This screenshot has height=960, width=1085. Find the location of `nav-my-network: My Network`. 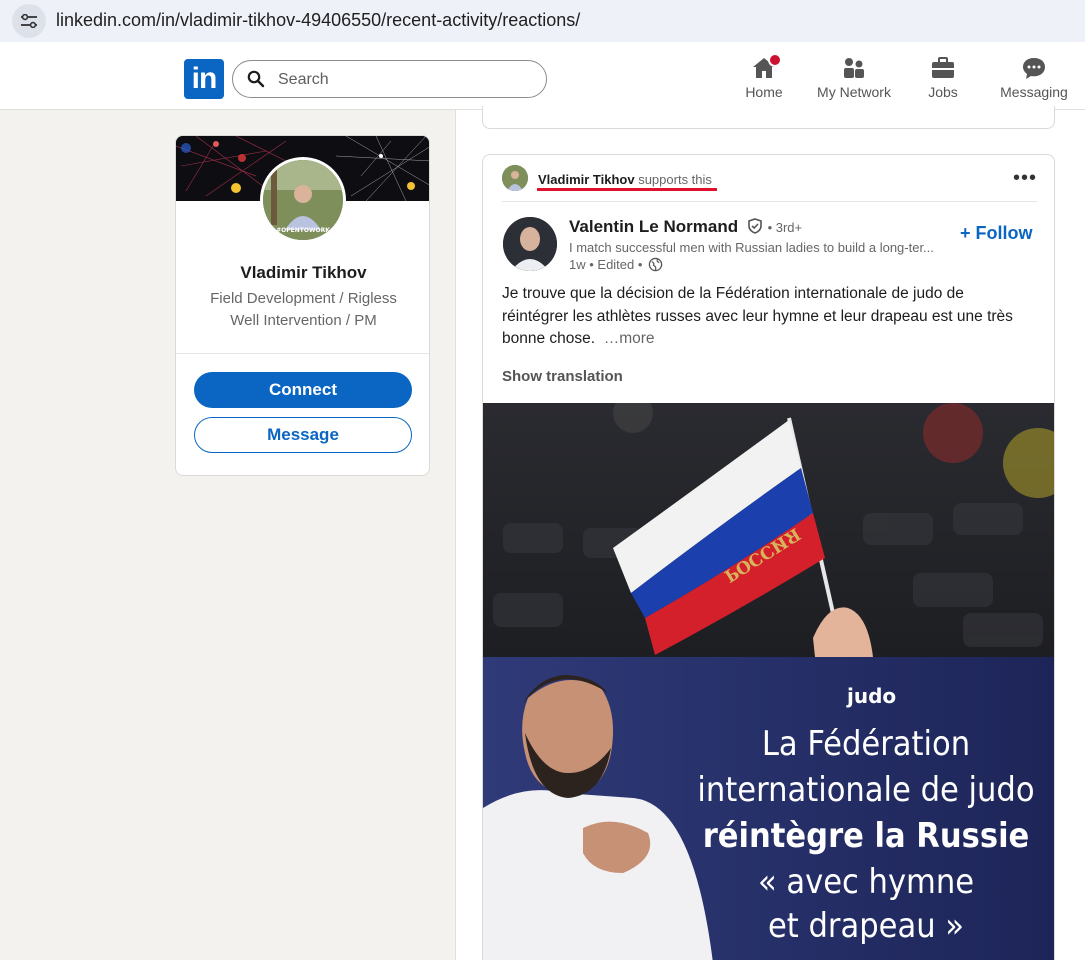

nav-my-network: My Network is located at coordinates (854, 82).